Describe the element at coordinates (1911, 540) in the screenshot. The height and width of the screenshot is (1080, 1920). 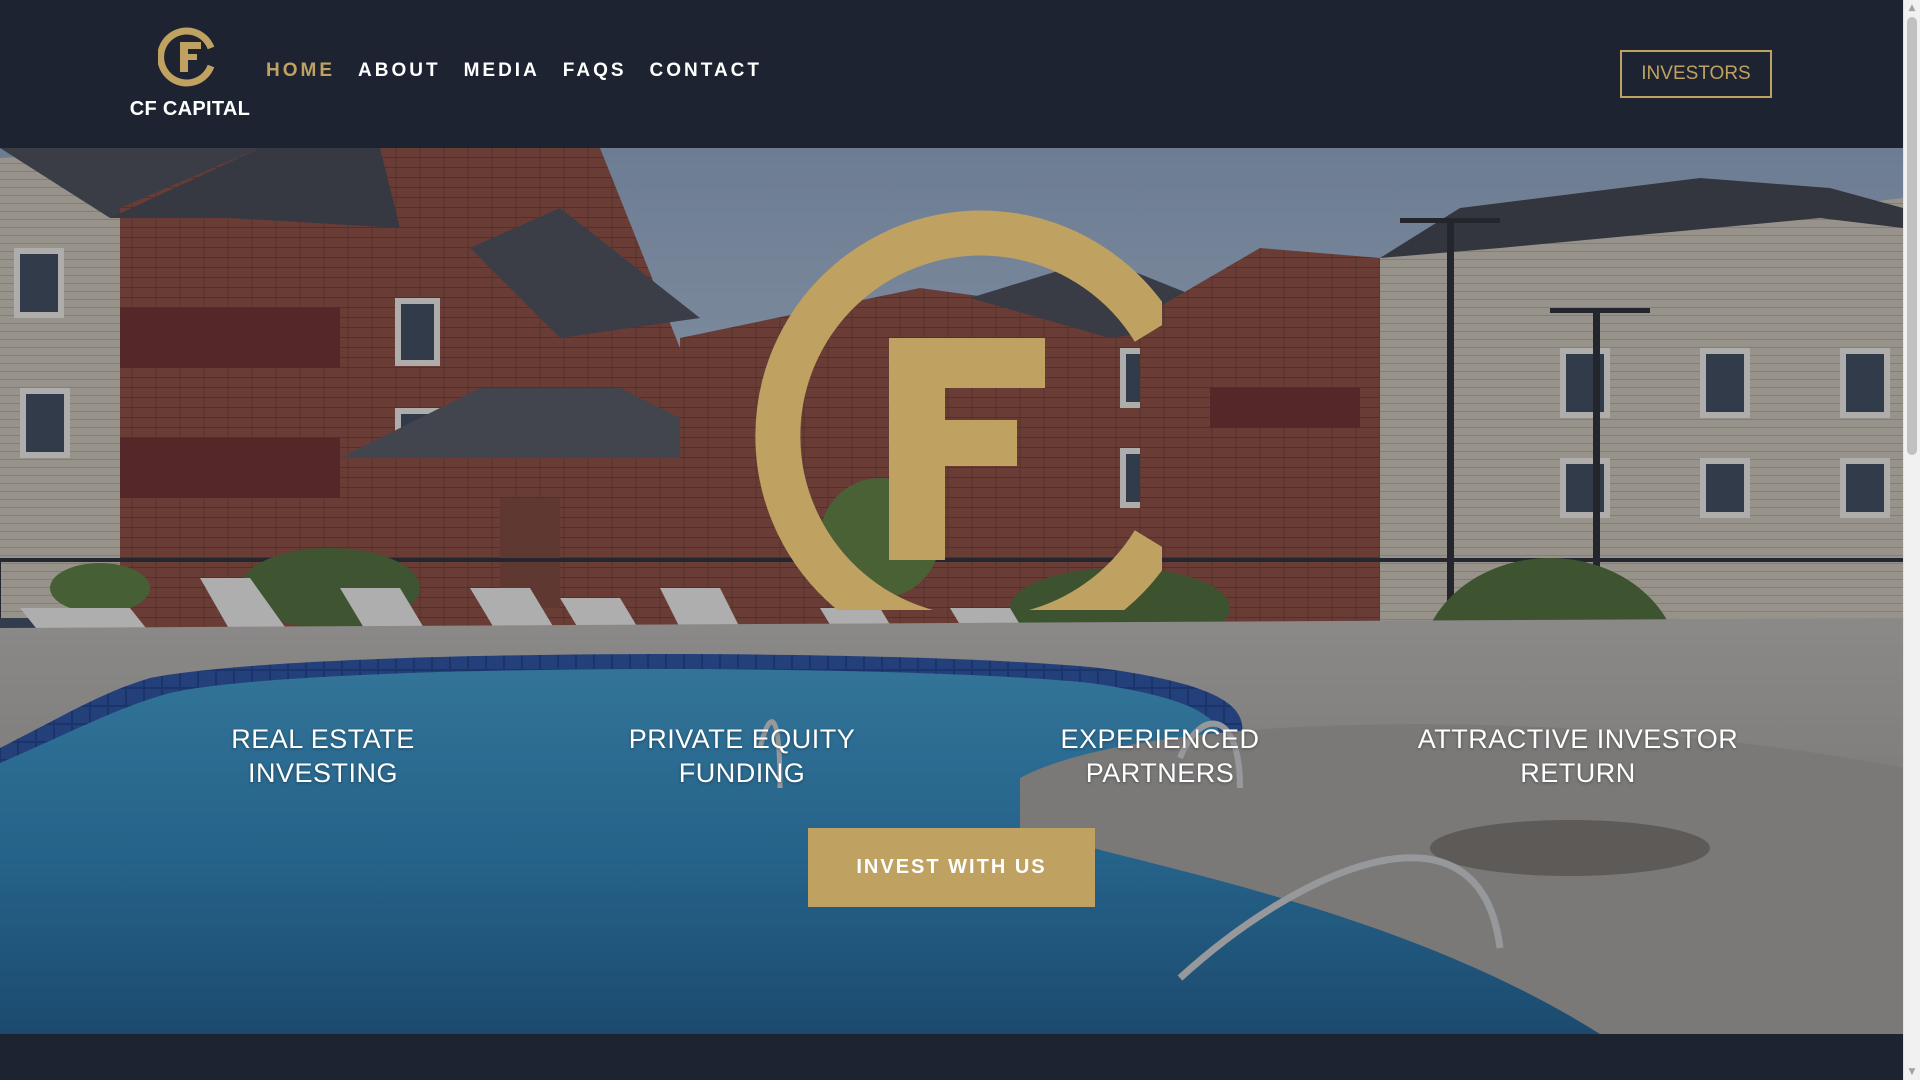
I see `page-scrollbar: ▲ ▼` at that location.